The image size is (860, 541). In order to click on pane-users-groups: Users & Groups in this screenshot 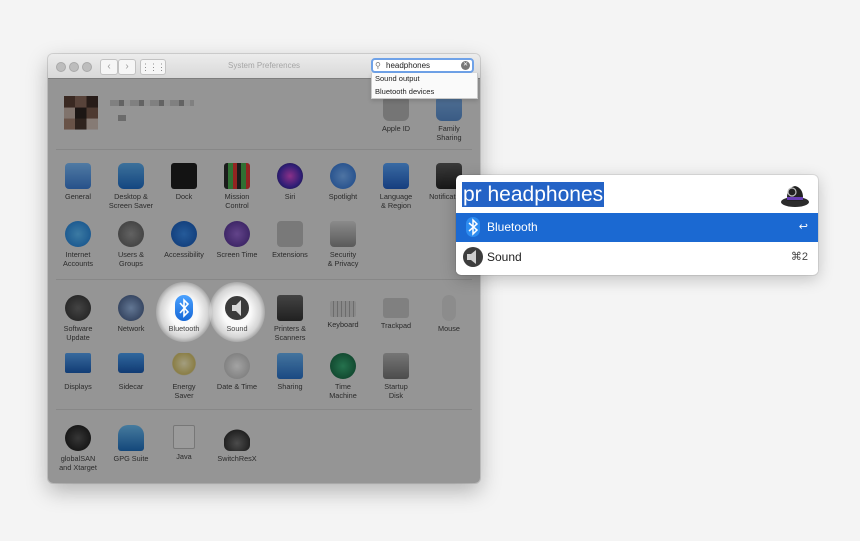, I will do `click(131, 244)`.